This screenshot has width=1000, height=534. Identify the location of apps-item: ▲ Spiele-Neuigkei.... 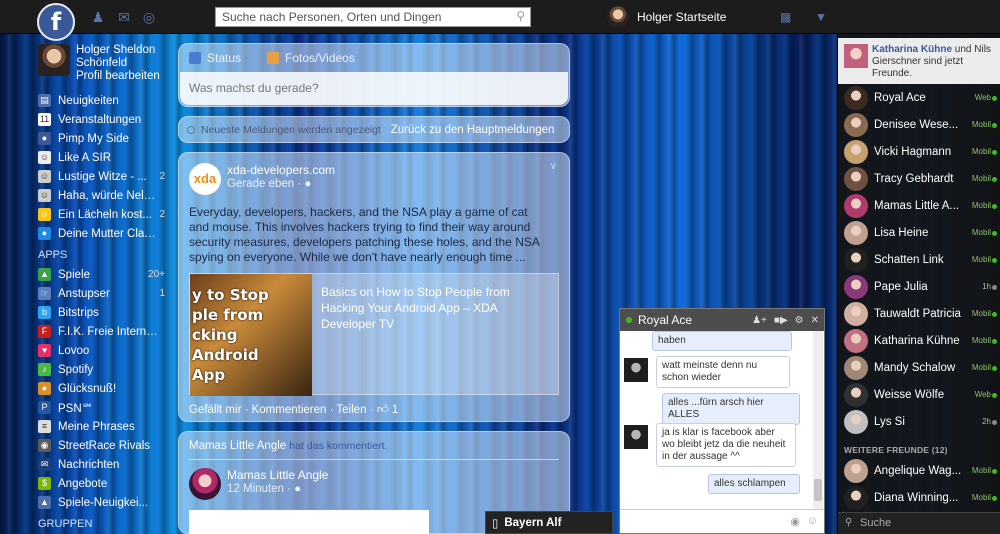
(104, 502).